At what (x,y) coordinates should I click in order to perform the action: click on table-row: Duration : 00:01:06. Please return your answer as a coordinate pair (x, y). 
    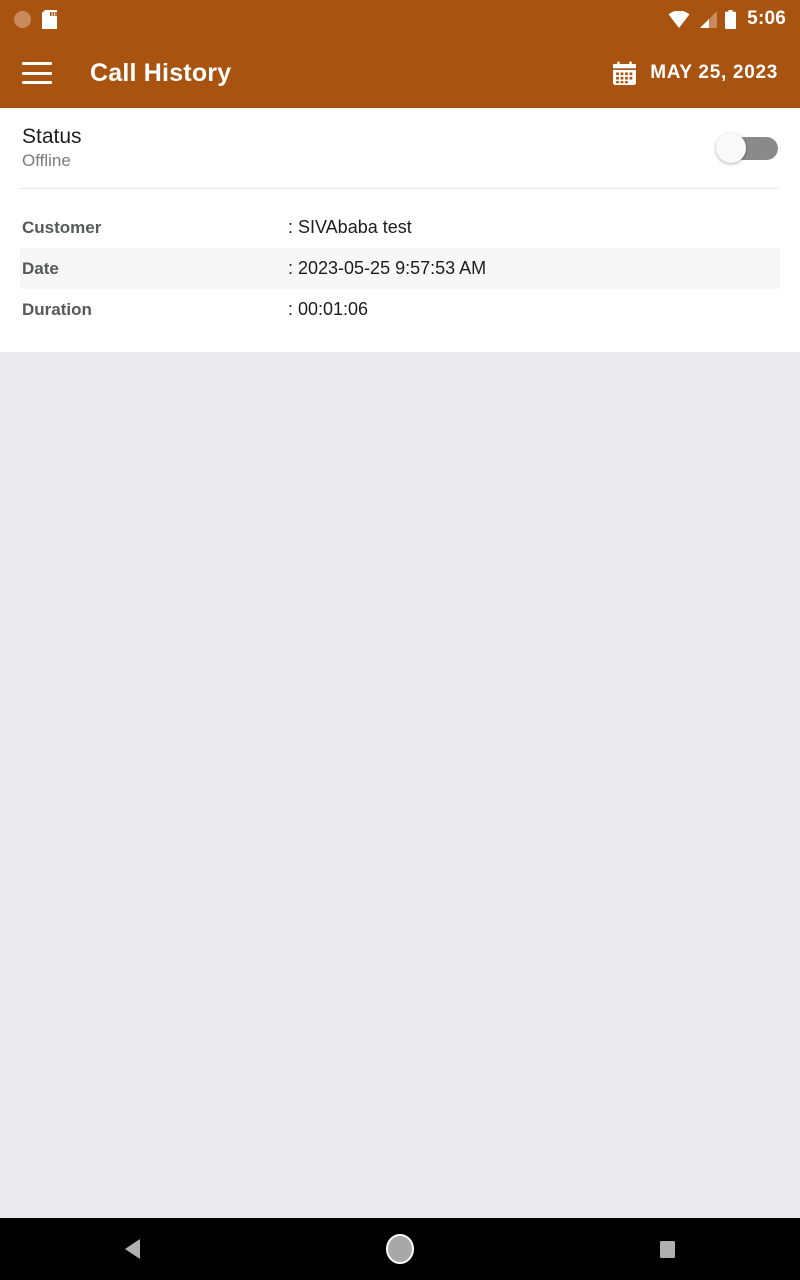
    Looking at the image, I should click on (400, 309).